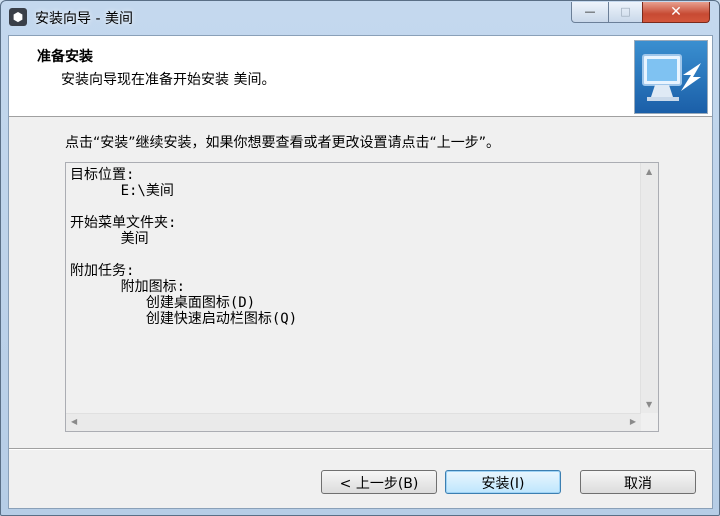  Describe the element at coordinates (102, 175) in the screenshot. I see `memo-line: 目标位置:` at that location.